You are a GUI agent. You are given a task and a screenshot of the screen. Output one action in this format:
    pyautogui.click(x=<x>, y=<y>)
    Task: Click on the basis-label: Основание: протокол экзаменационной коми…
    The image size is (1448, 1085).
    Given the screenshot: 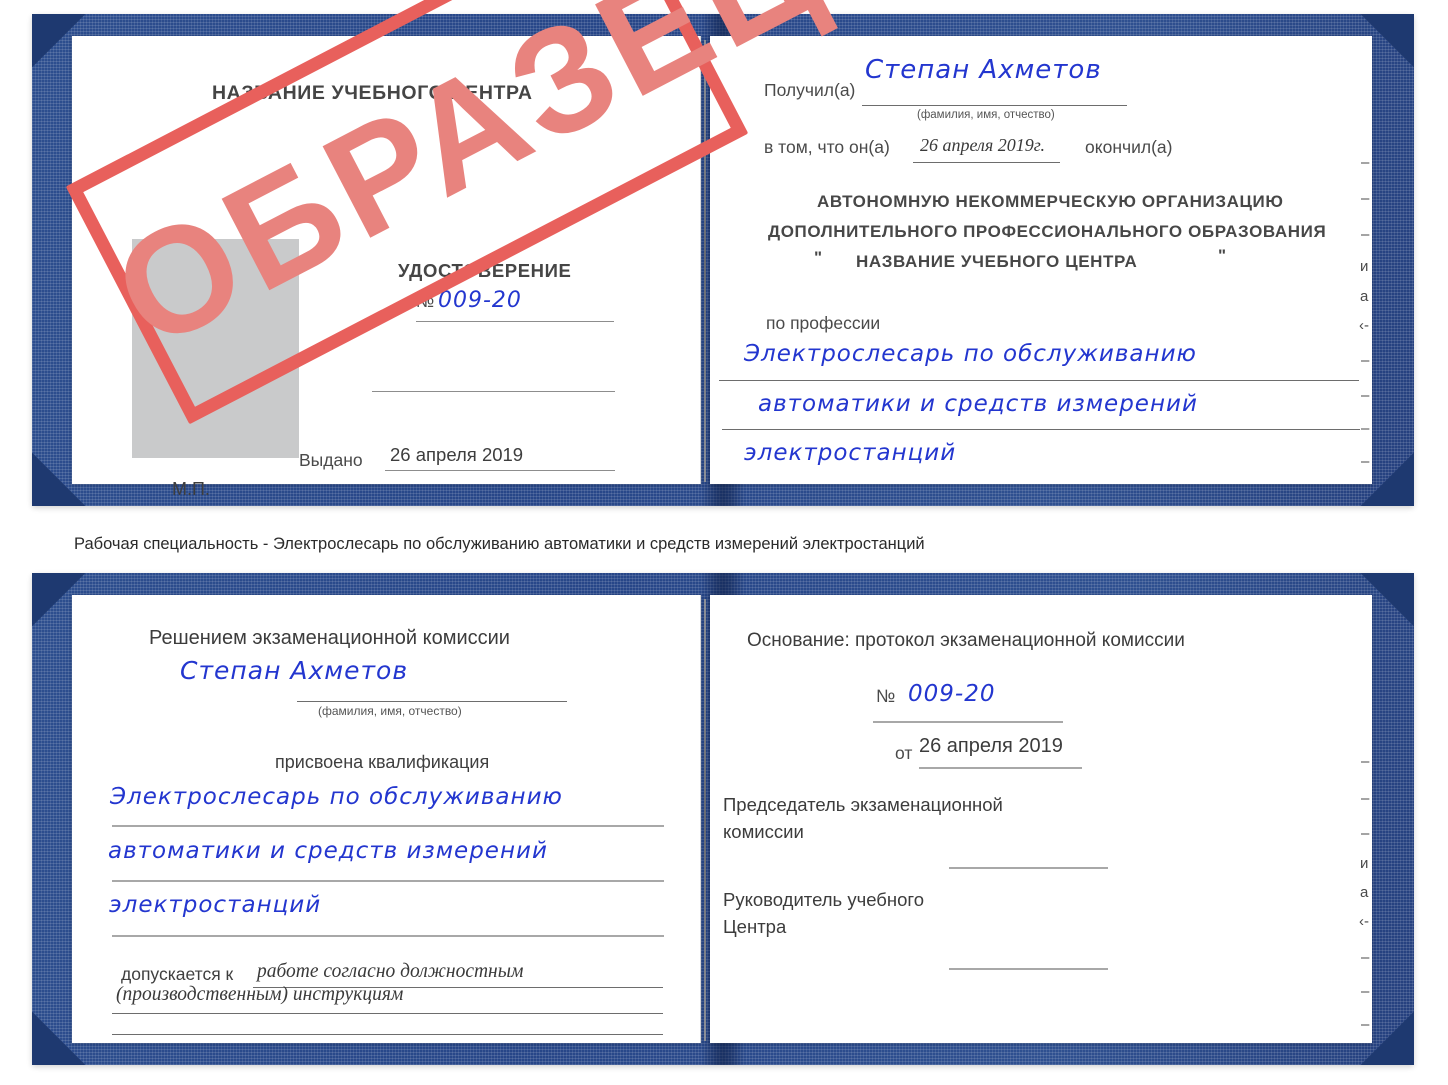 What is the action you would take?
    pyautogui.click(x=966, y=640)
    